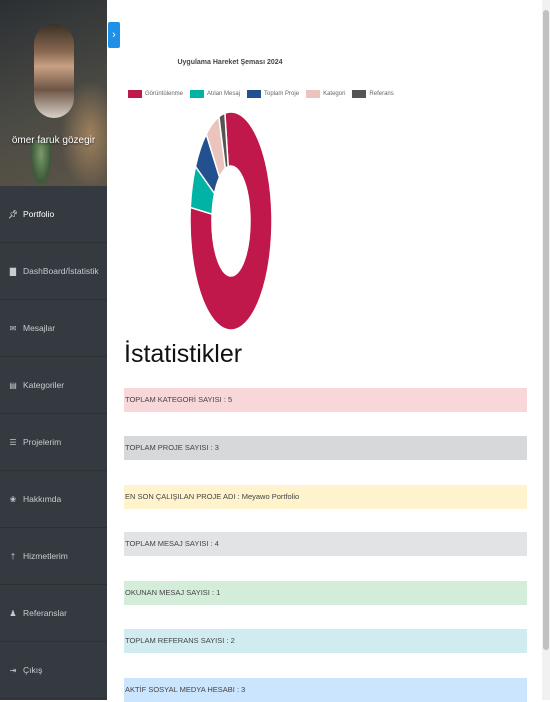 This screenshot has width=550, height=702. I want to click on background-plant, so click(41, 163).